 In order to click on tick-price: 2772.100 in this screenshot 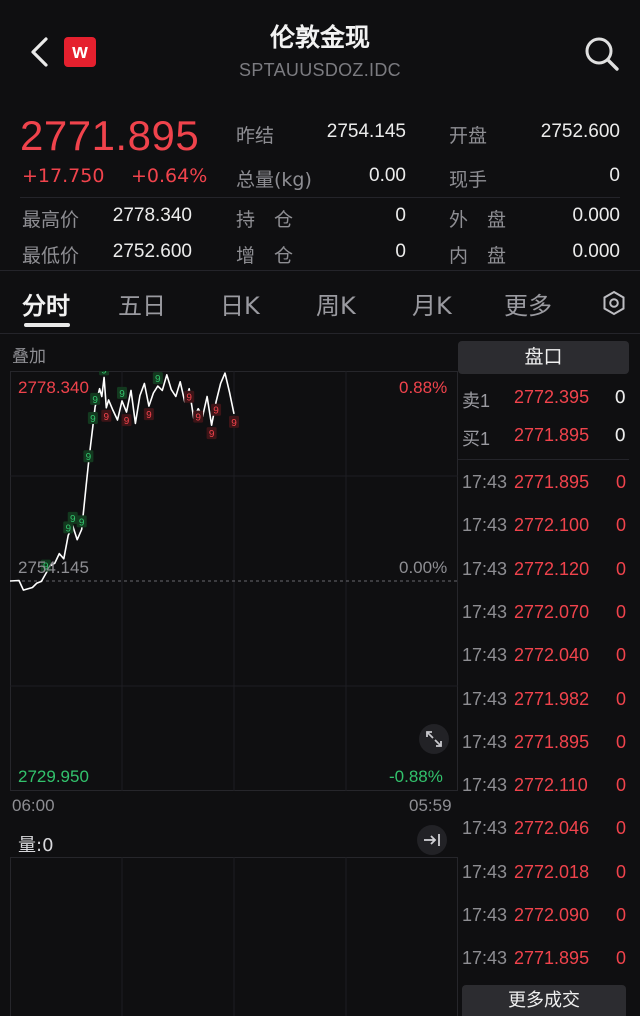, I will do `click(552, 525)`.